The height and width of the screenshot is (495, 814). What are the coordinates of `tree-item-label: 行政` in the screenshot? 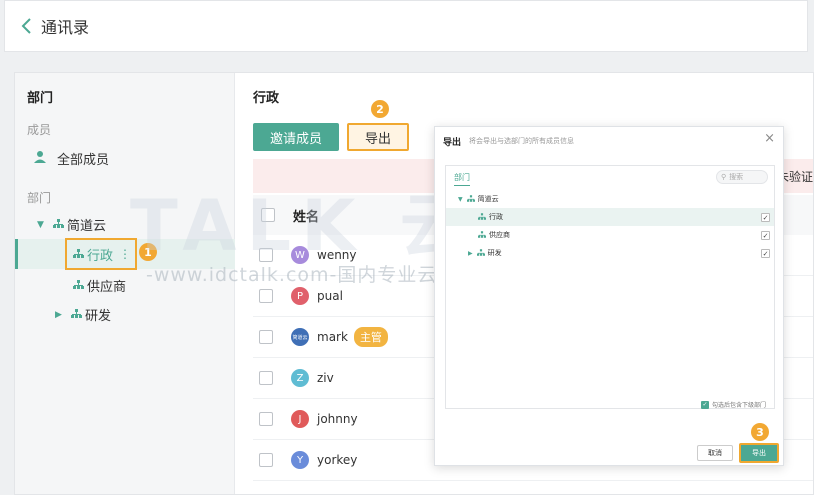 It's located at (100, 256).